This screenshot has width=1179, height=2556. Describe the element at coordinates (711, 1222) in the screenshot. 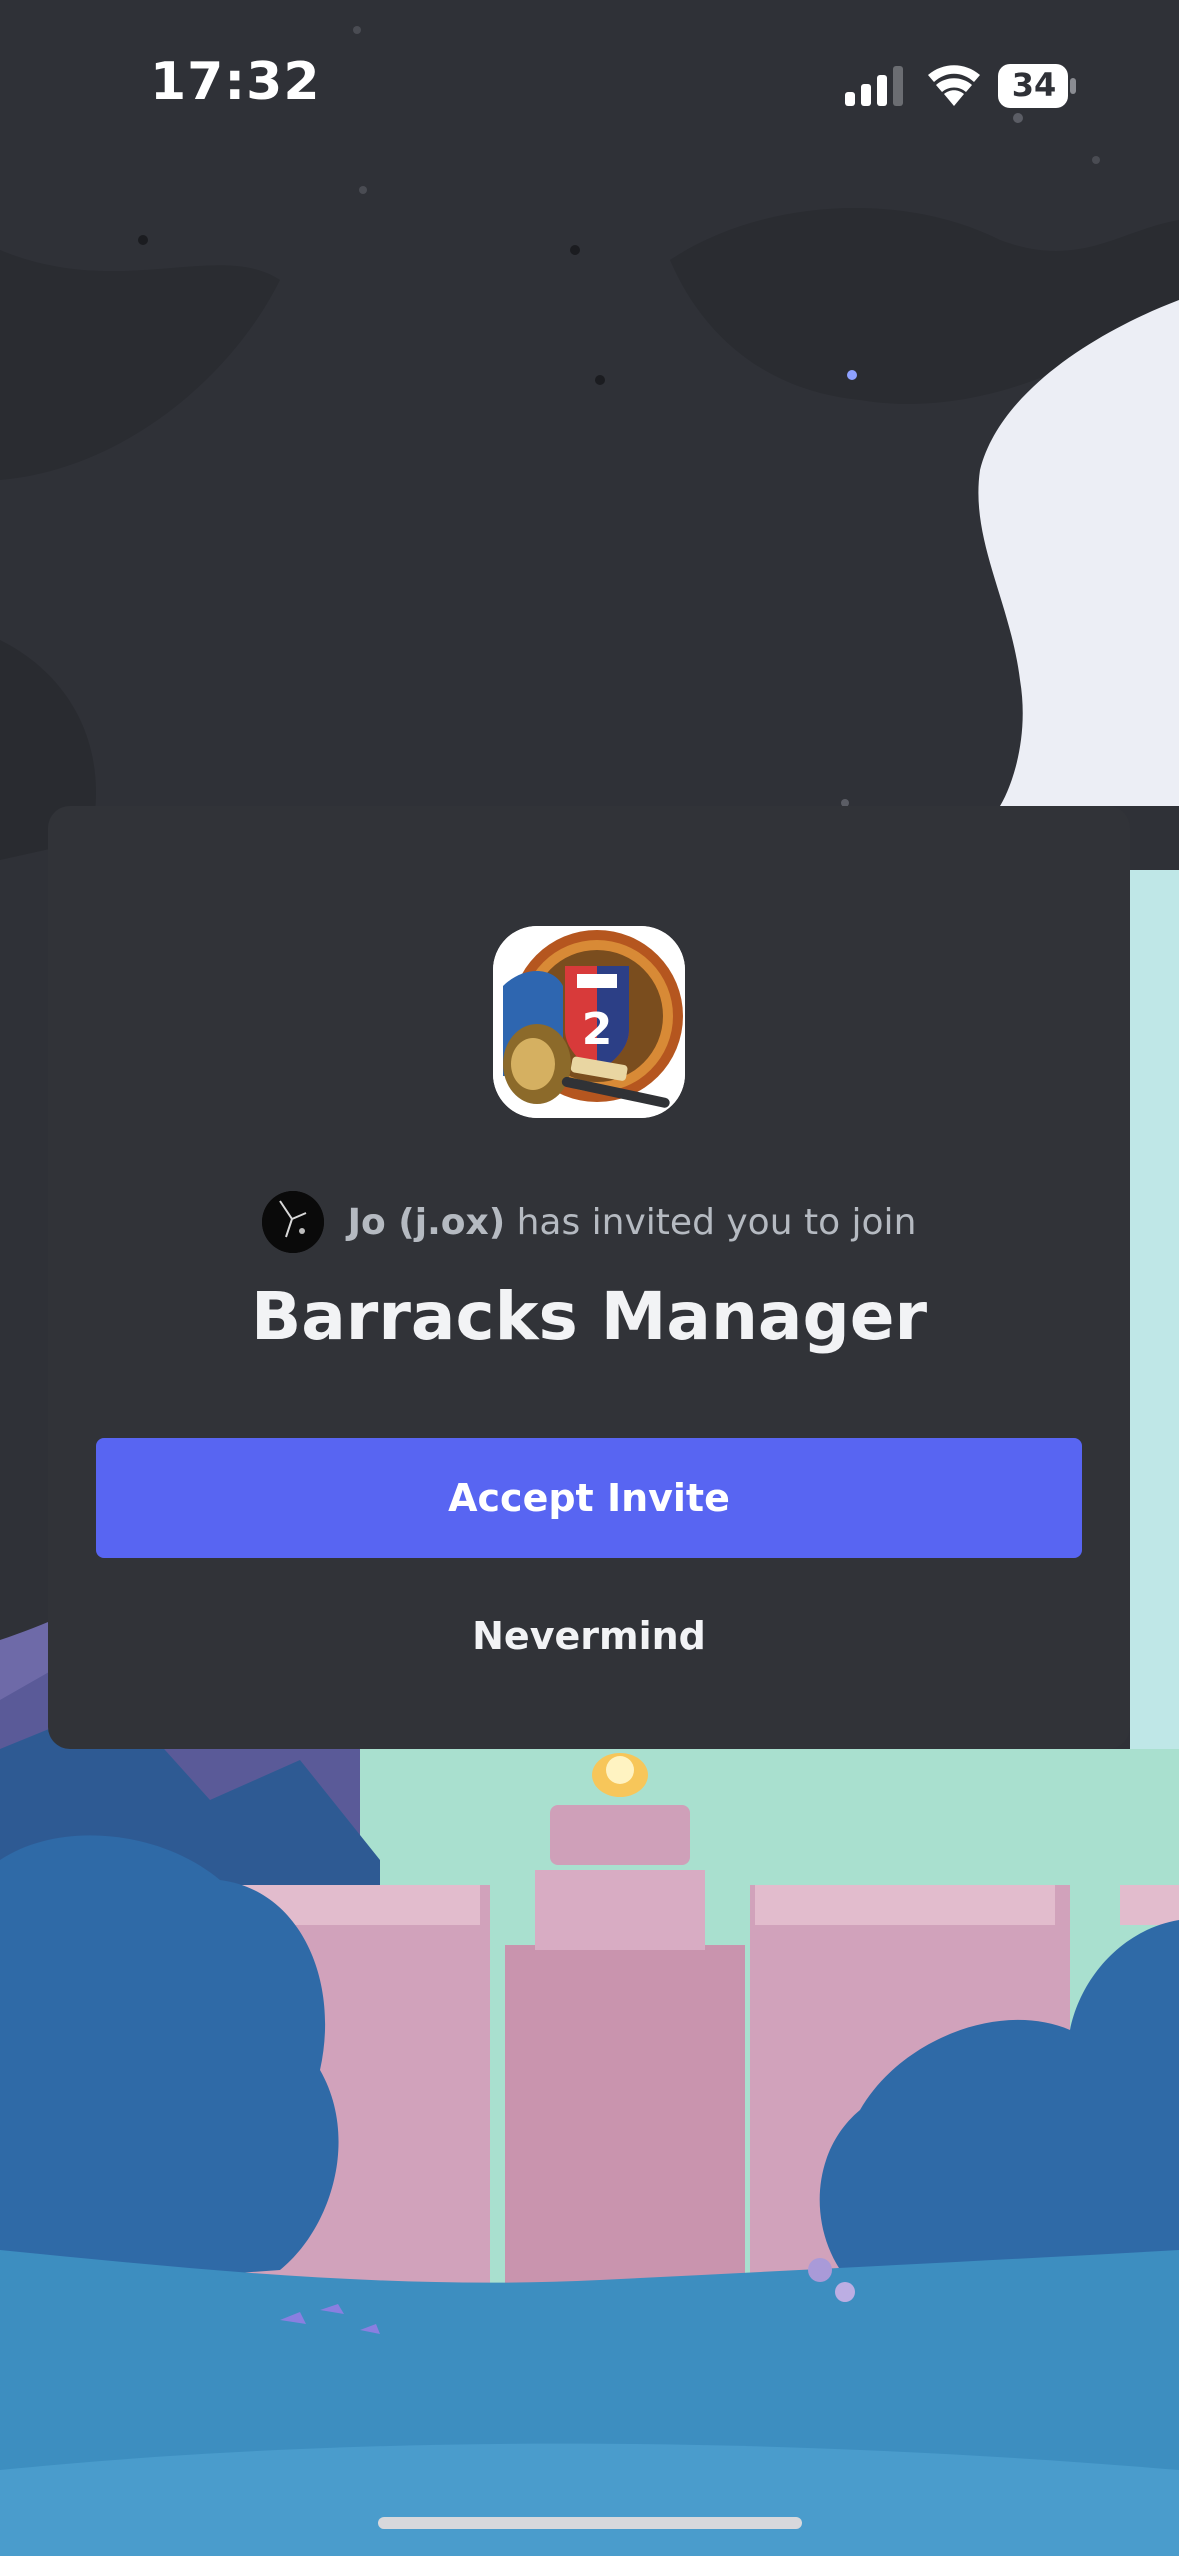

I see `invite-text: has invited you to join` at that location.